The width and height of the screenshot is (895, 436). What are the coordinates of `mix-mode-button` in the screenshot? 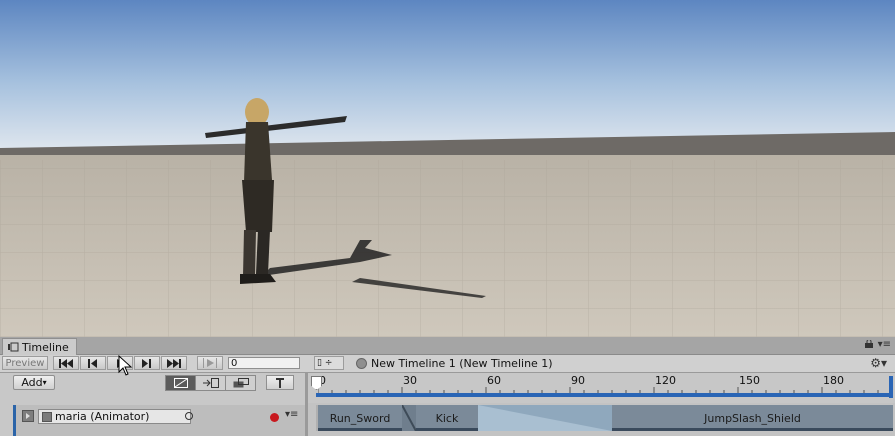 It's located at (181, 383).